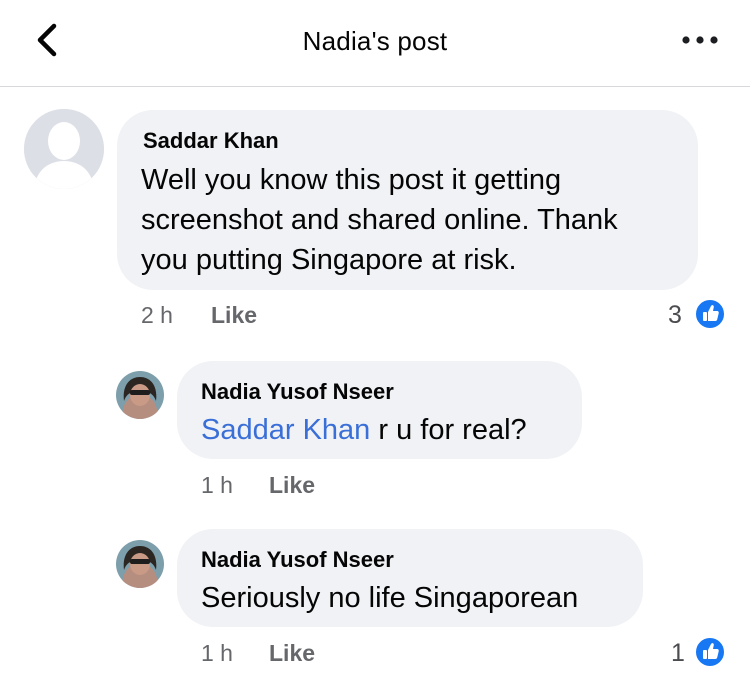 The image size is (750, 677). I want to click on more-options-button, so click(700, 40).